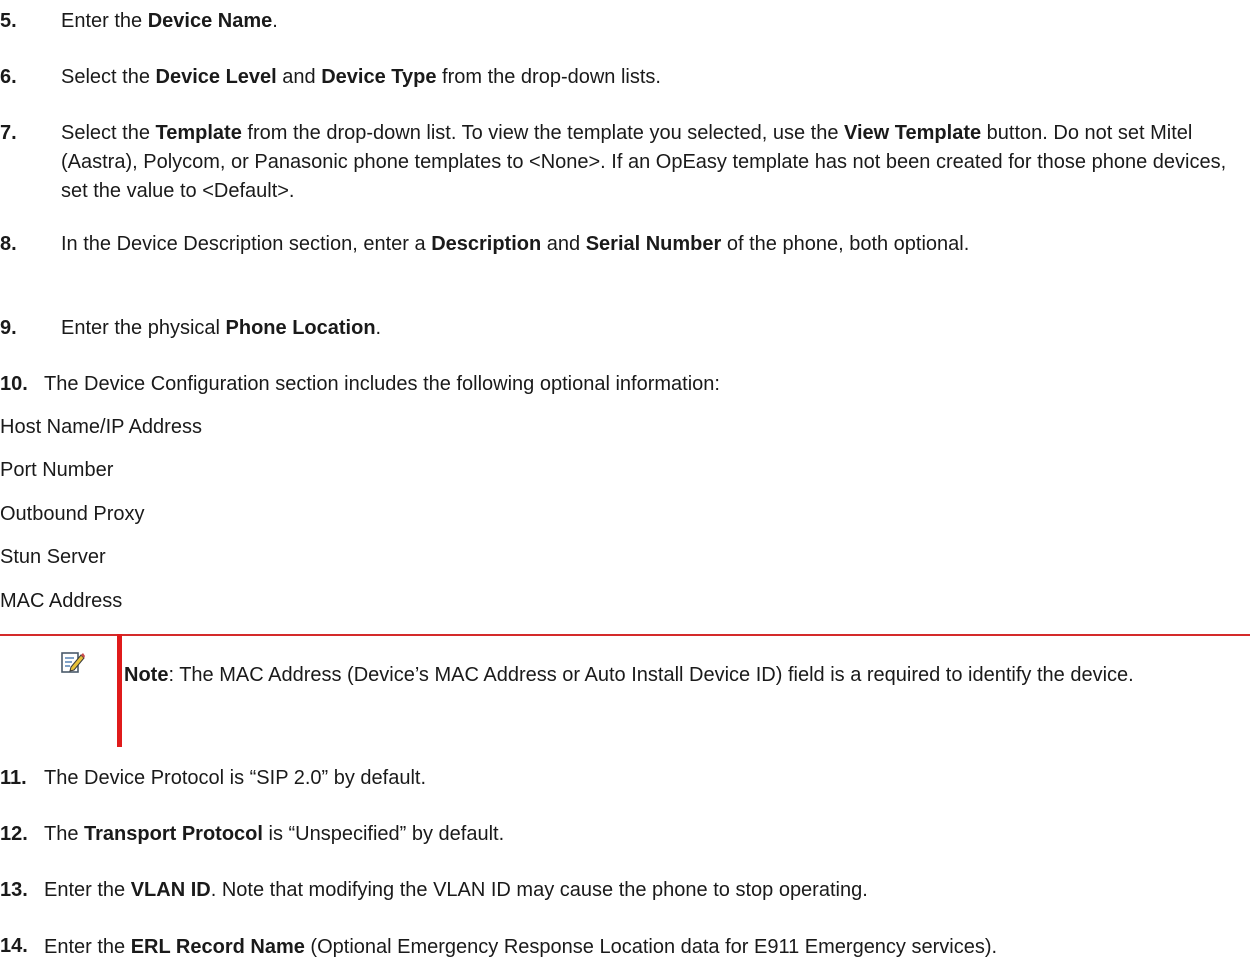  Describe the element at coordinates (486, 244) in the screenshot. I see `bold-term: Description` at that location.